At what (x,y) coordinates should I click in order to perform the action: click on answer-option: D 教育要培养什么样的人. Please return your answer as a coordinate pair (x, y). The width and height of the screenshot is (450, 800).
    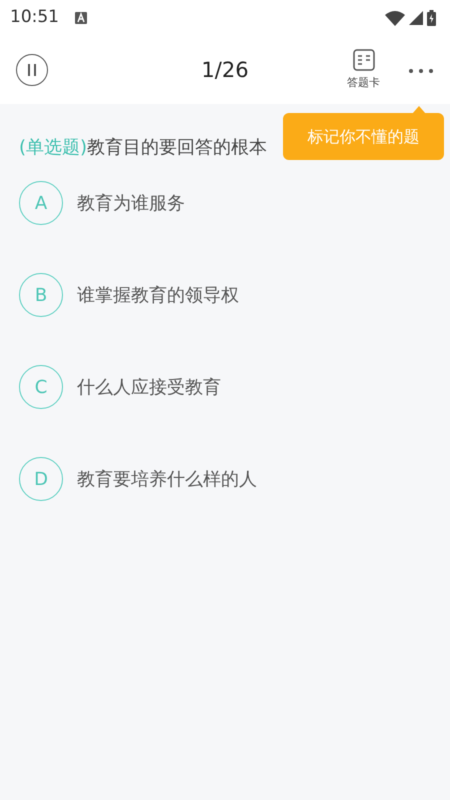
    Looking at the image, I should click on (225, 479).